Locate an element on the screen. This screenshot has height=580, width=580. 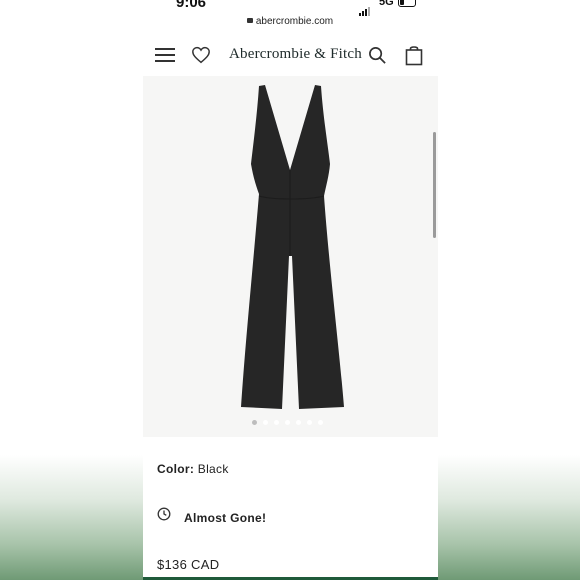
shopping-bag-icon is located at coordinates (414, 55).